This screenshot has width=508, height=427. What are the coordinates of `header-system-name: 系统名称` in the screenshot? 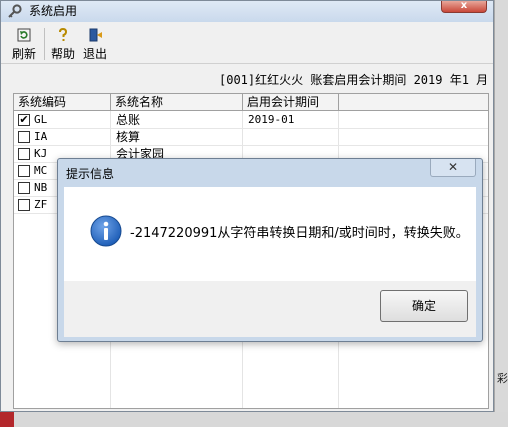 It's located at (177, 102).